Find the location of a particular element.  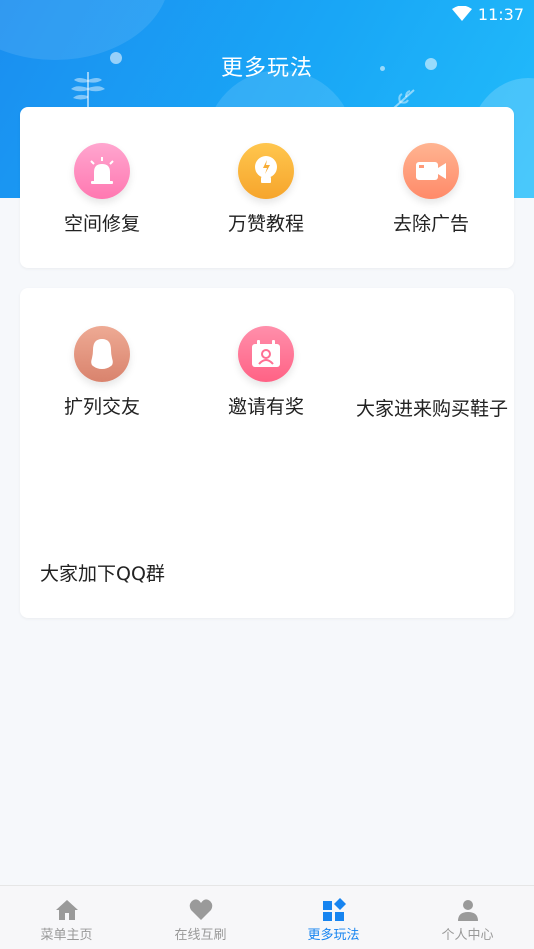

person-icon is located at coordinates (467, 910).